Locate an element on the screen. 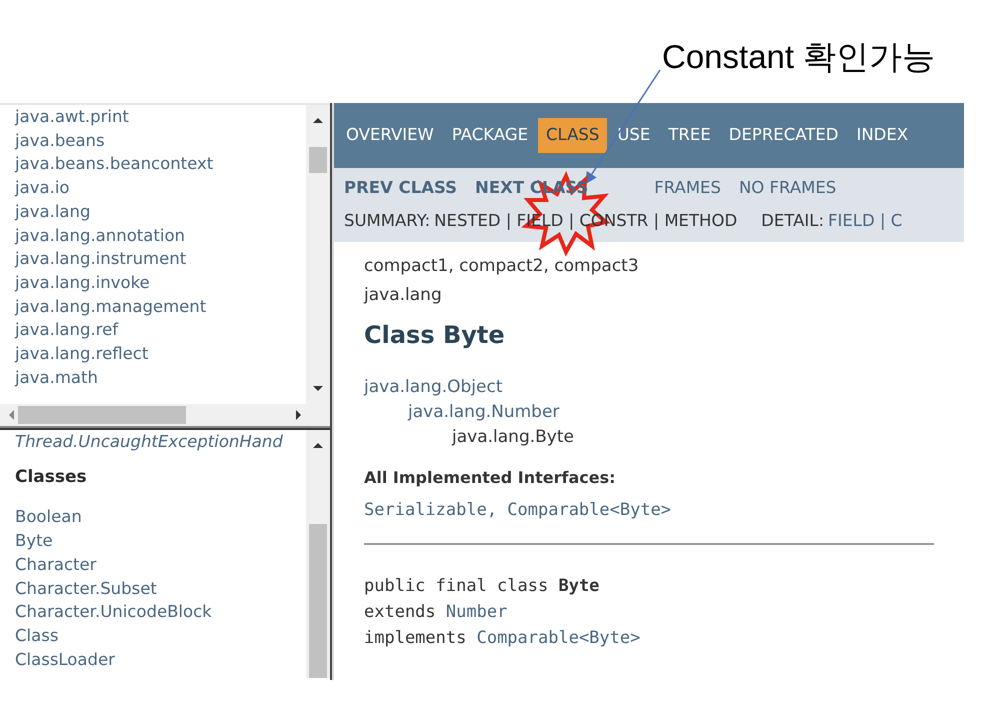 The image size is (984, 710). nav-tab: DEPRECATED is located at coordinates (783, 135).